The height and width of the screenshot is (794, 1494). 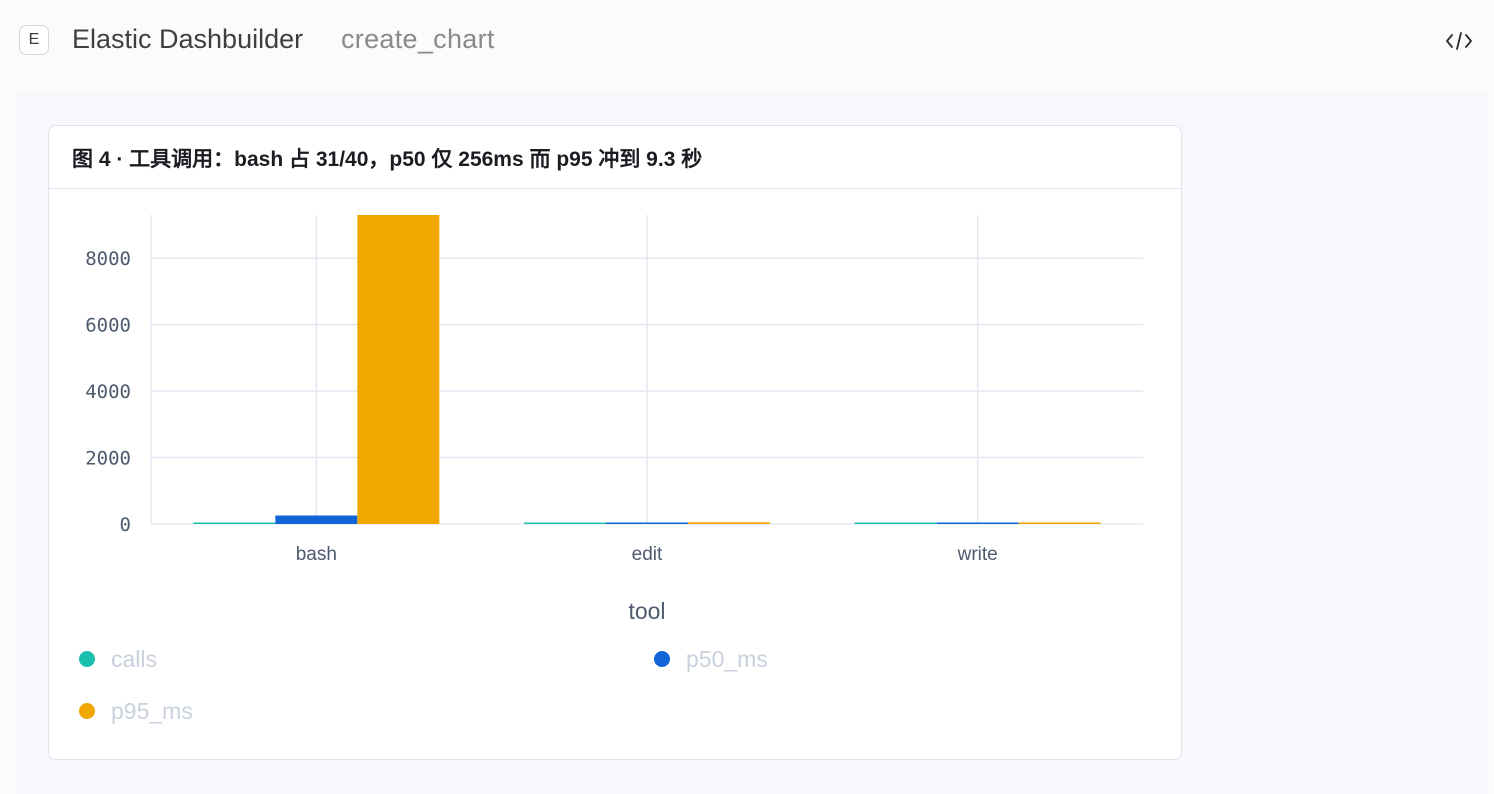 I want to click on bar-p95_ms-write, so click(x=1059, y=523).